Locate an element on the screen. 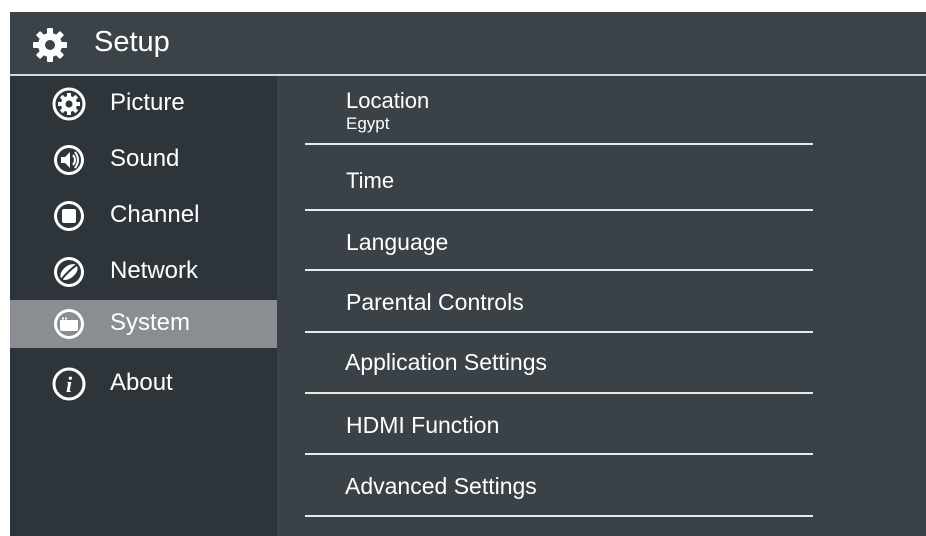 This screenshot has height=536, width=926. sidebar-item-label: System is located at coordinates (150, 322).